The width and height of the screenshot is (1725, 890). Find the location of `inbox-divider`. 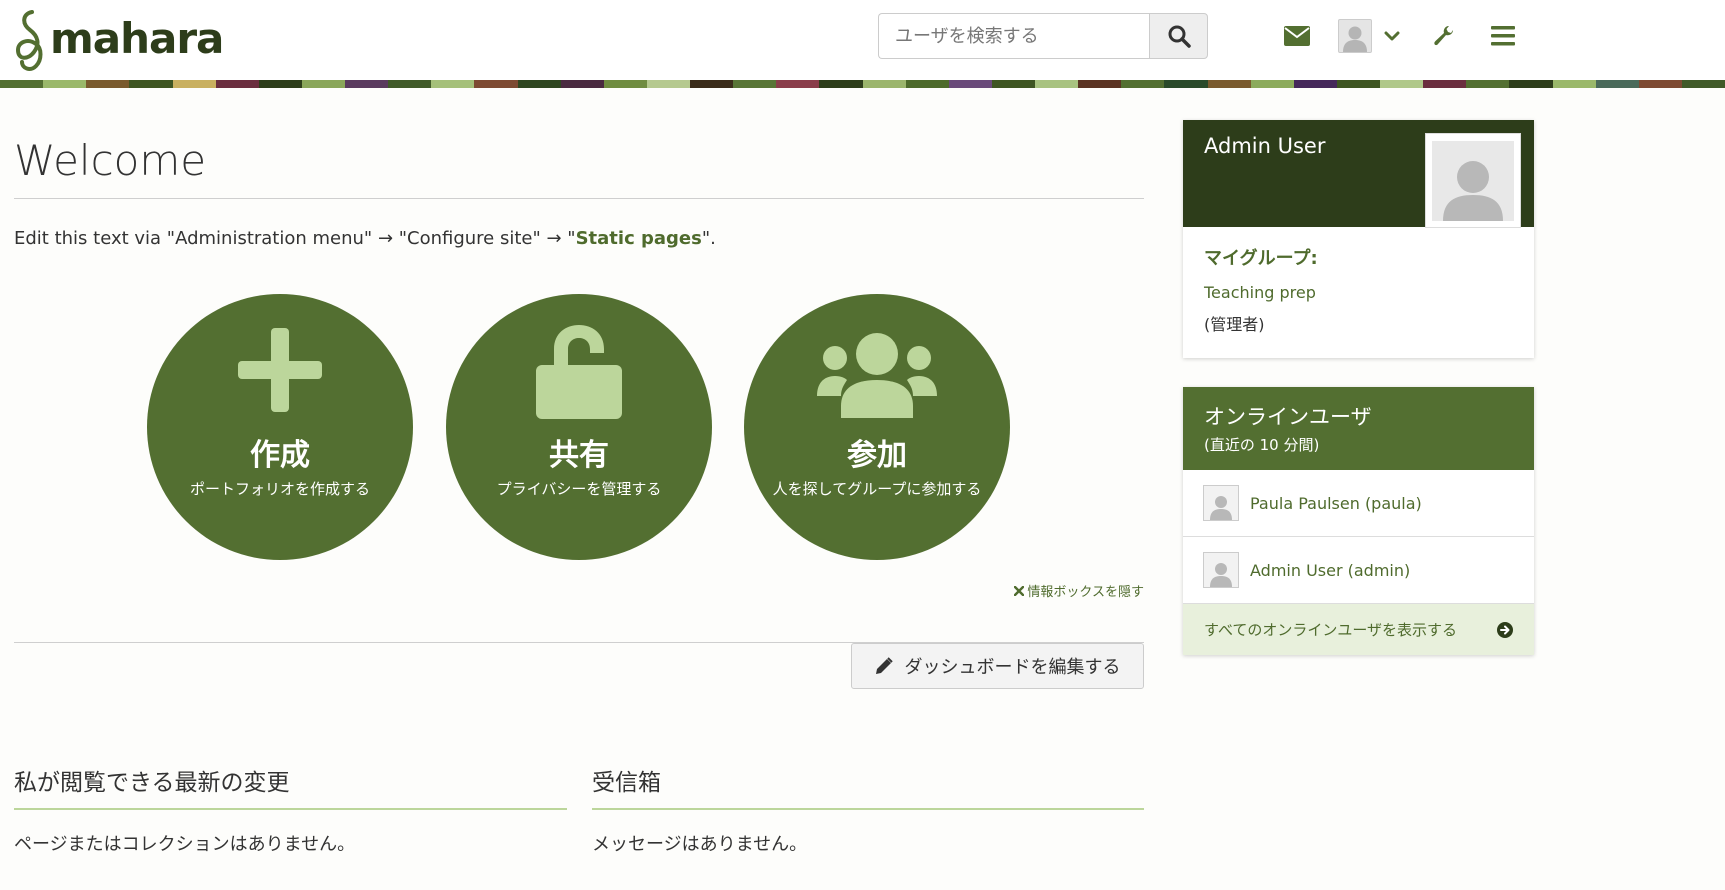

inbox-divider is located at coordinates (868, 809).